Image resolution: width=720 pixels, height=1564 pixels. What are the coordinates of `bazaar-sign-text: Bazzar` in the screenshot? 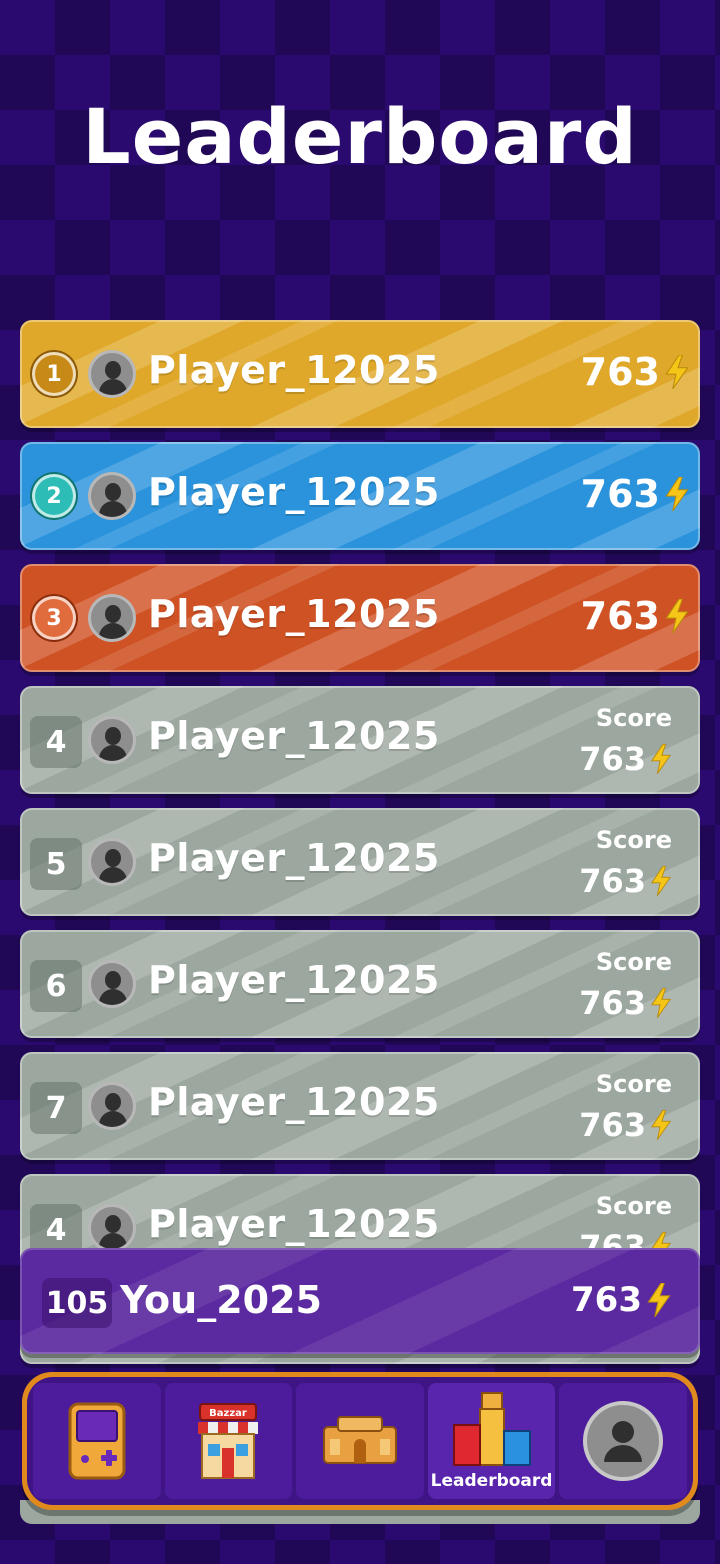 It's located at (229, 1413).